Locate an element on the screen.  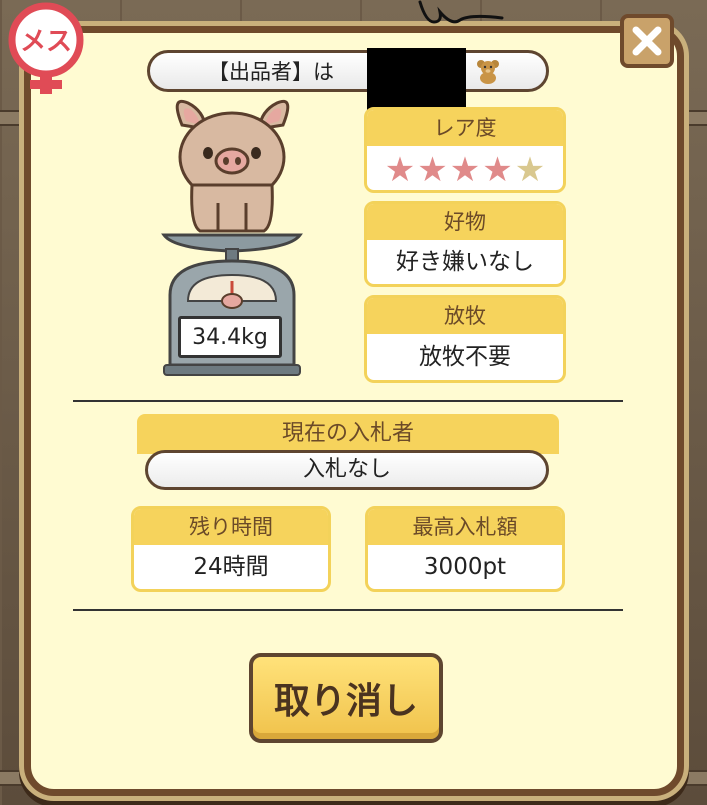
cancel-button: 取り消し is located at coordinates (346, 698).